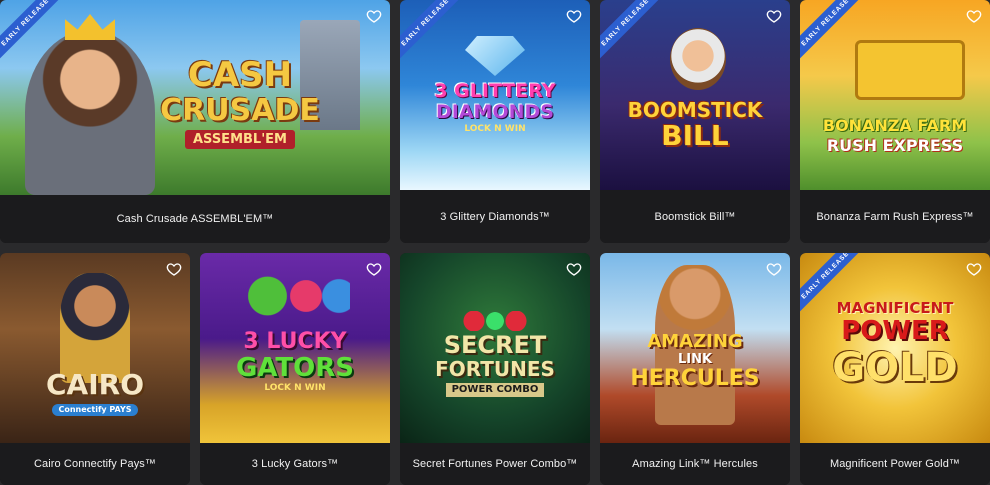  What do you see at coordinates (495, 321) in the screenshot?
I see `gems-art` at bounding box center [495, 321].